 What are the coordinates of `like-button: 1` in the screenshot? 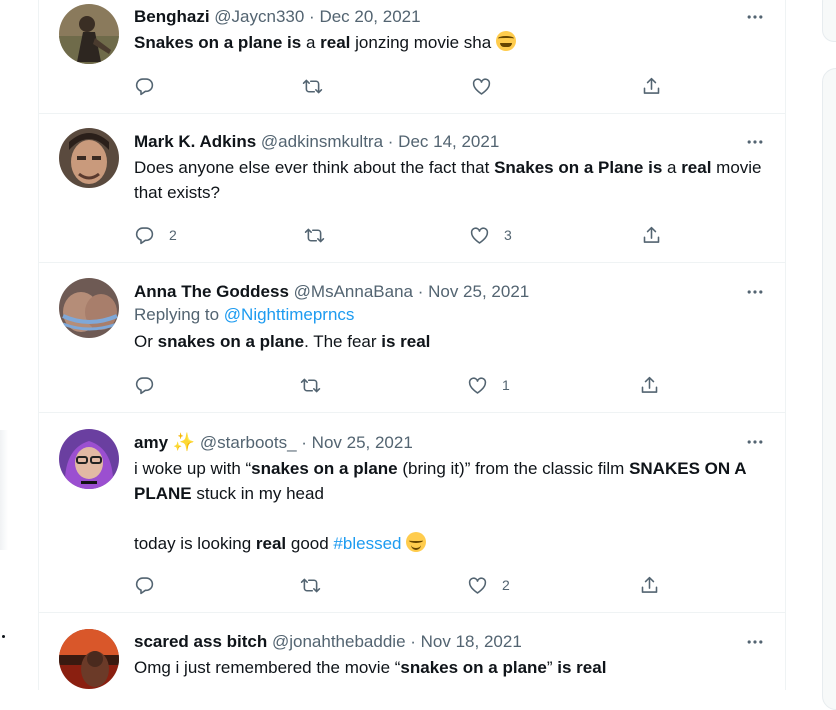 It's located at (488, 385).